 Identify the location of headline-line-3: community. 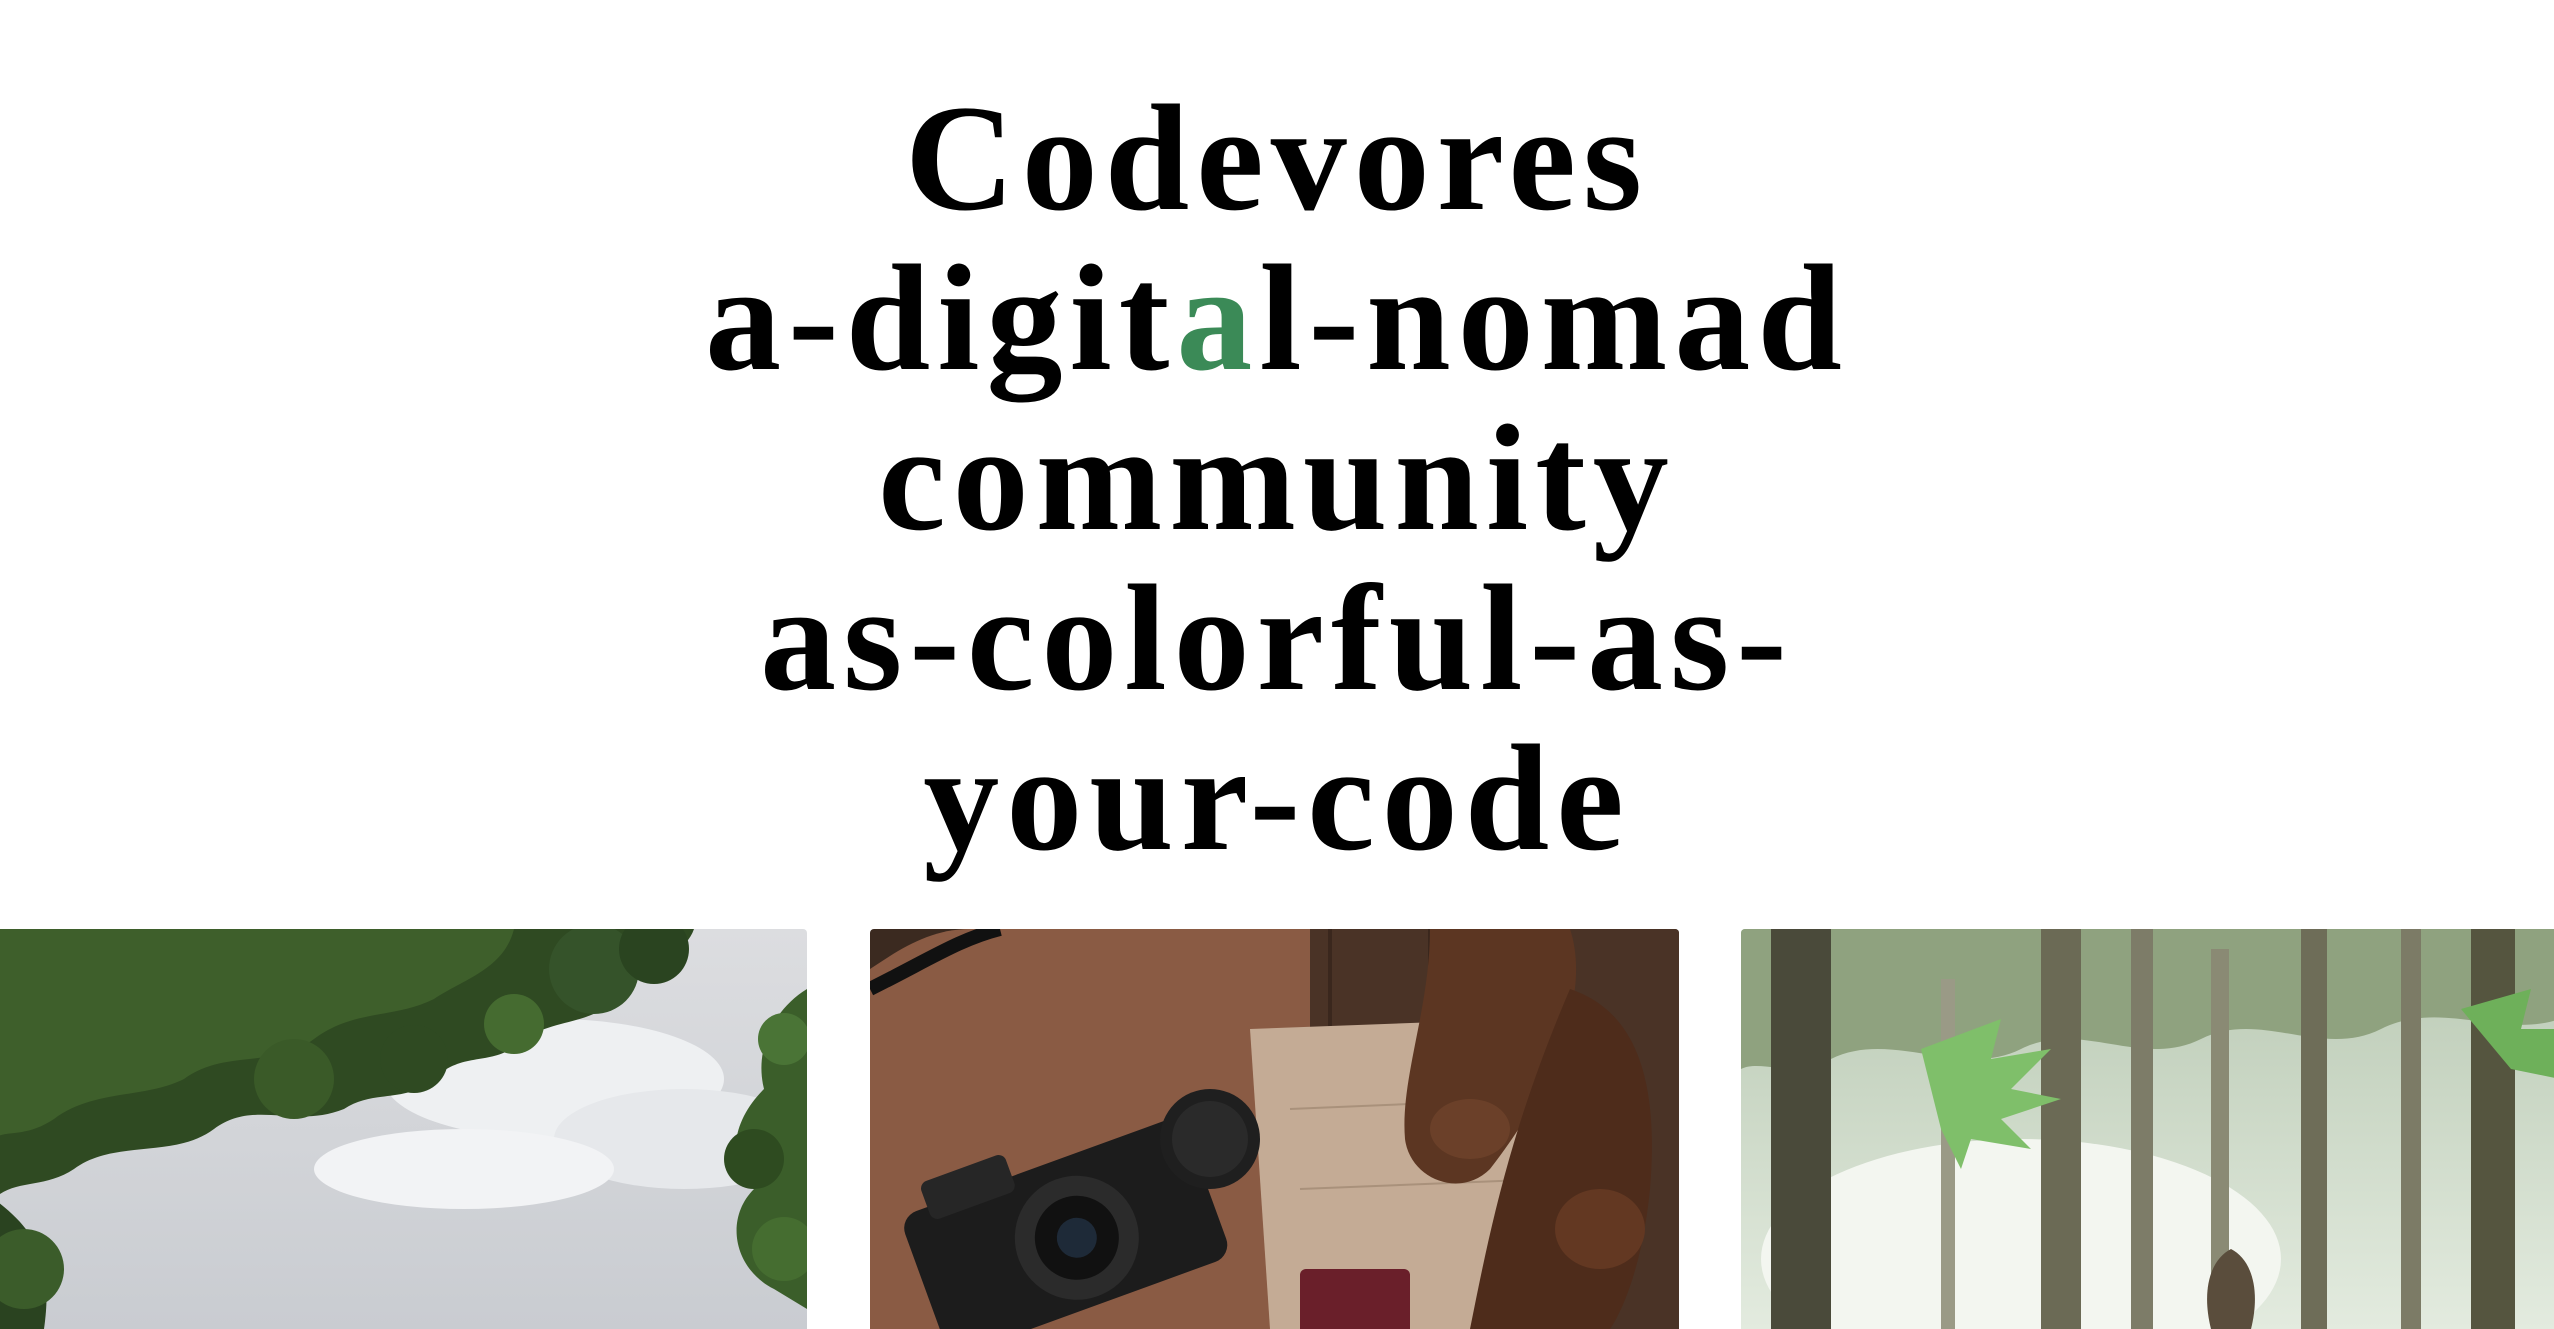
(1277, 477).